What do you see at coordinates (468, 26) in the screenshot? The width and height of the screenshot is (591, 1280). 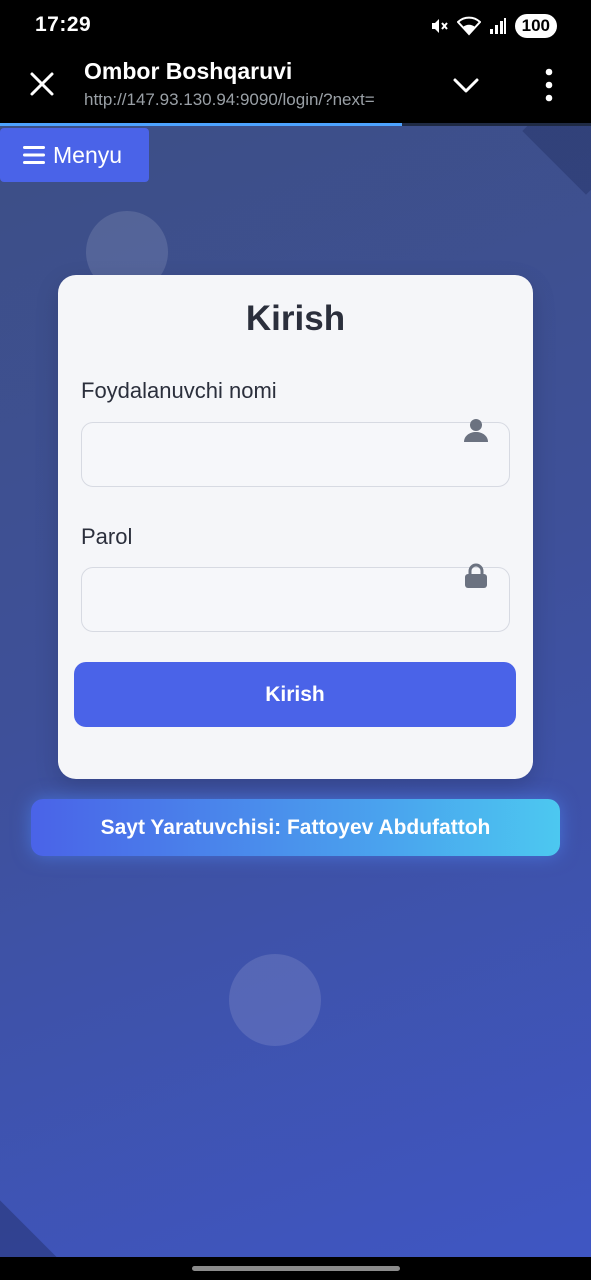 I see `wifi-icon` at bounding box center [468, 26].